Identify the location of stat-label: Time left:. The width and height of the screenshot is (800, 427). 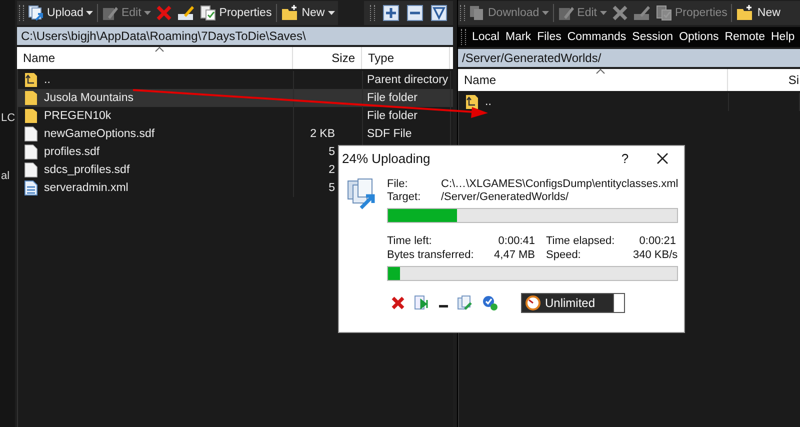
(410, 241).